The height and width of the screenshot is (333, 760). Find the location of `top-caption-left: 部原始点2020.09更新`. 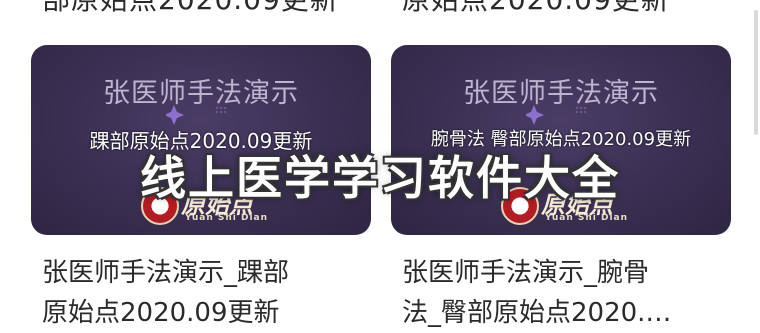

top-caption-left: 部原始点2020.09更新 is located at coordinates (190, 9).